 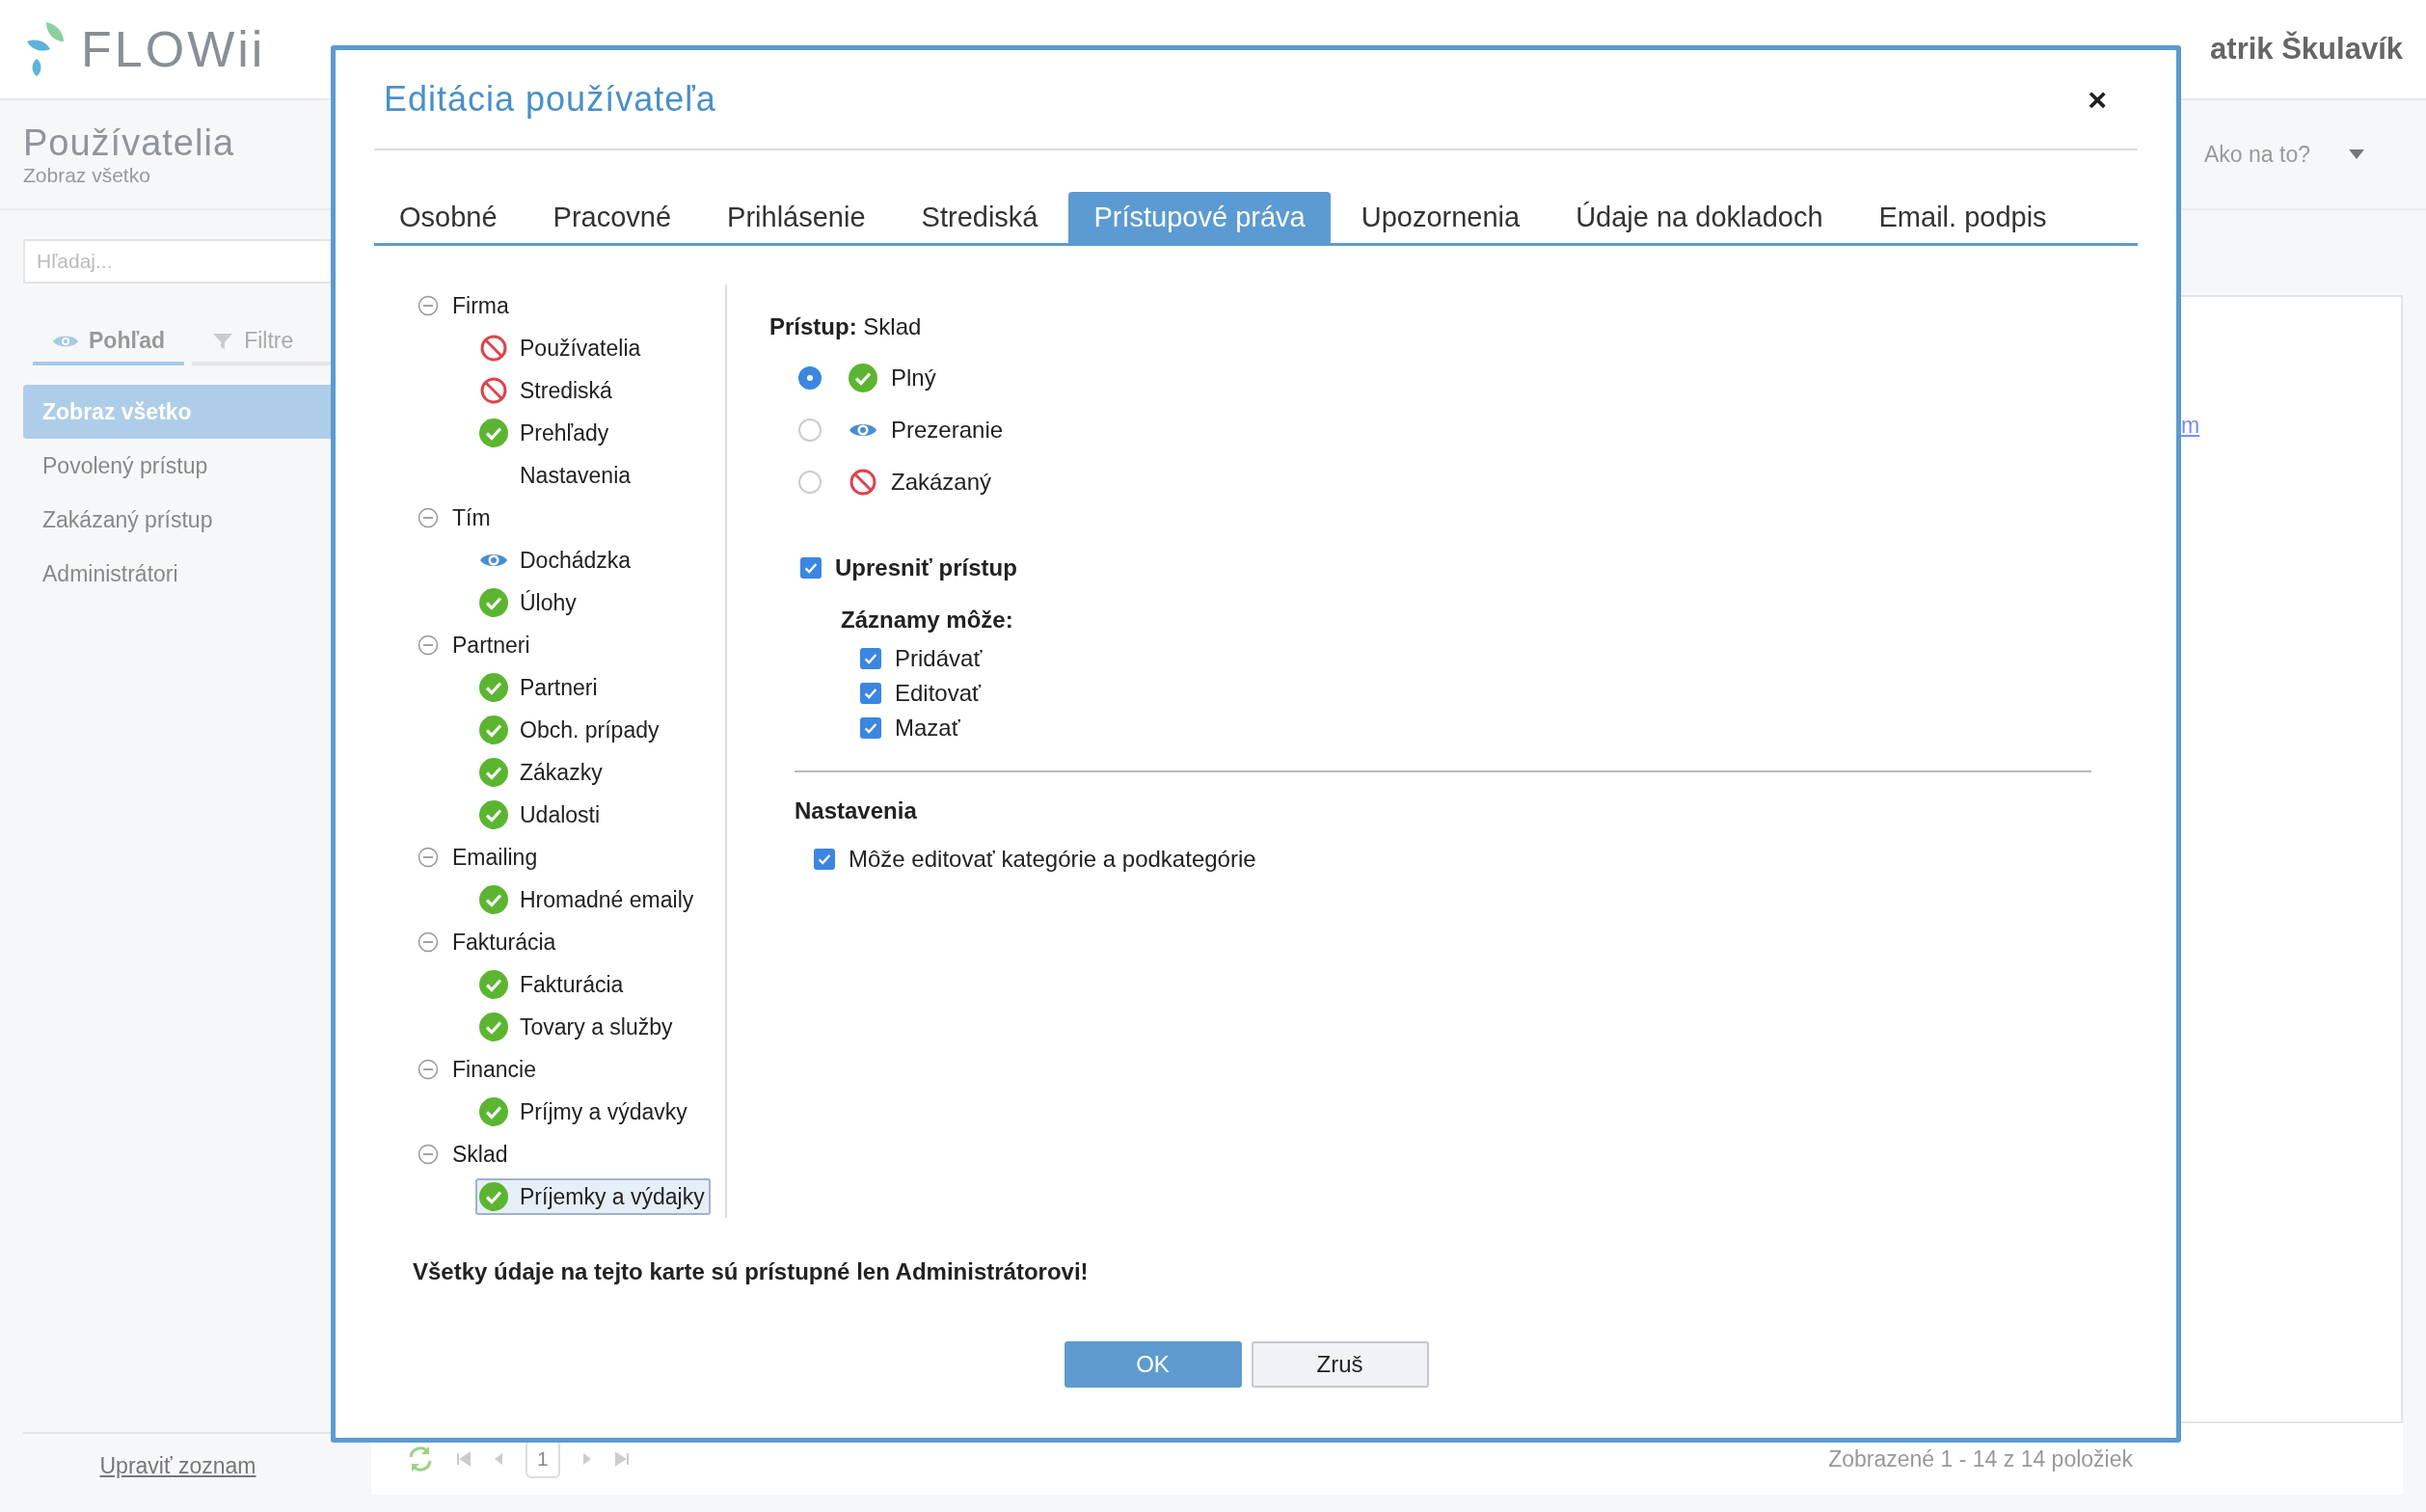 What do you see at coordinates (1699, 217) in the screenshot?
I see `tab: Údaje na dokladoch` at bounding box center [1699, 217].